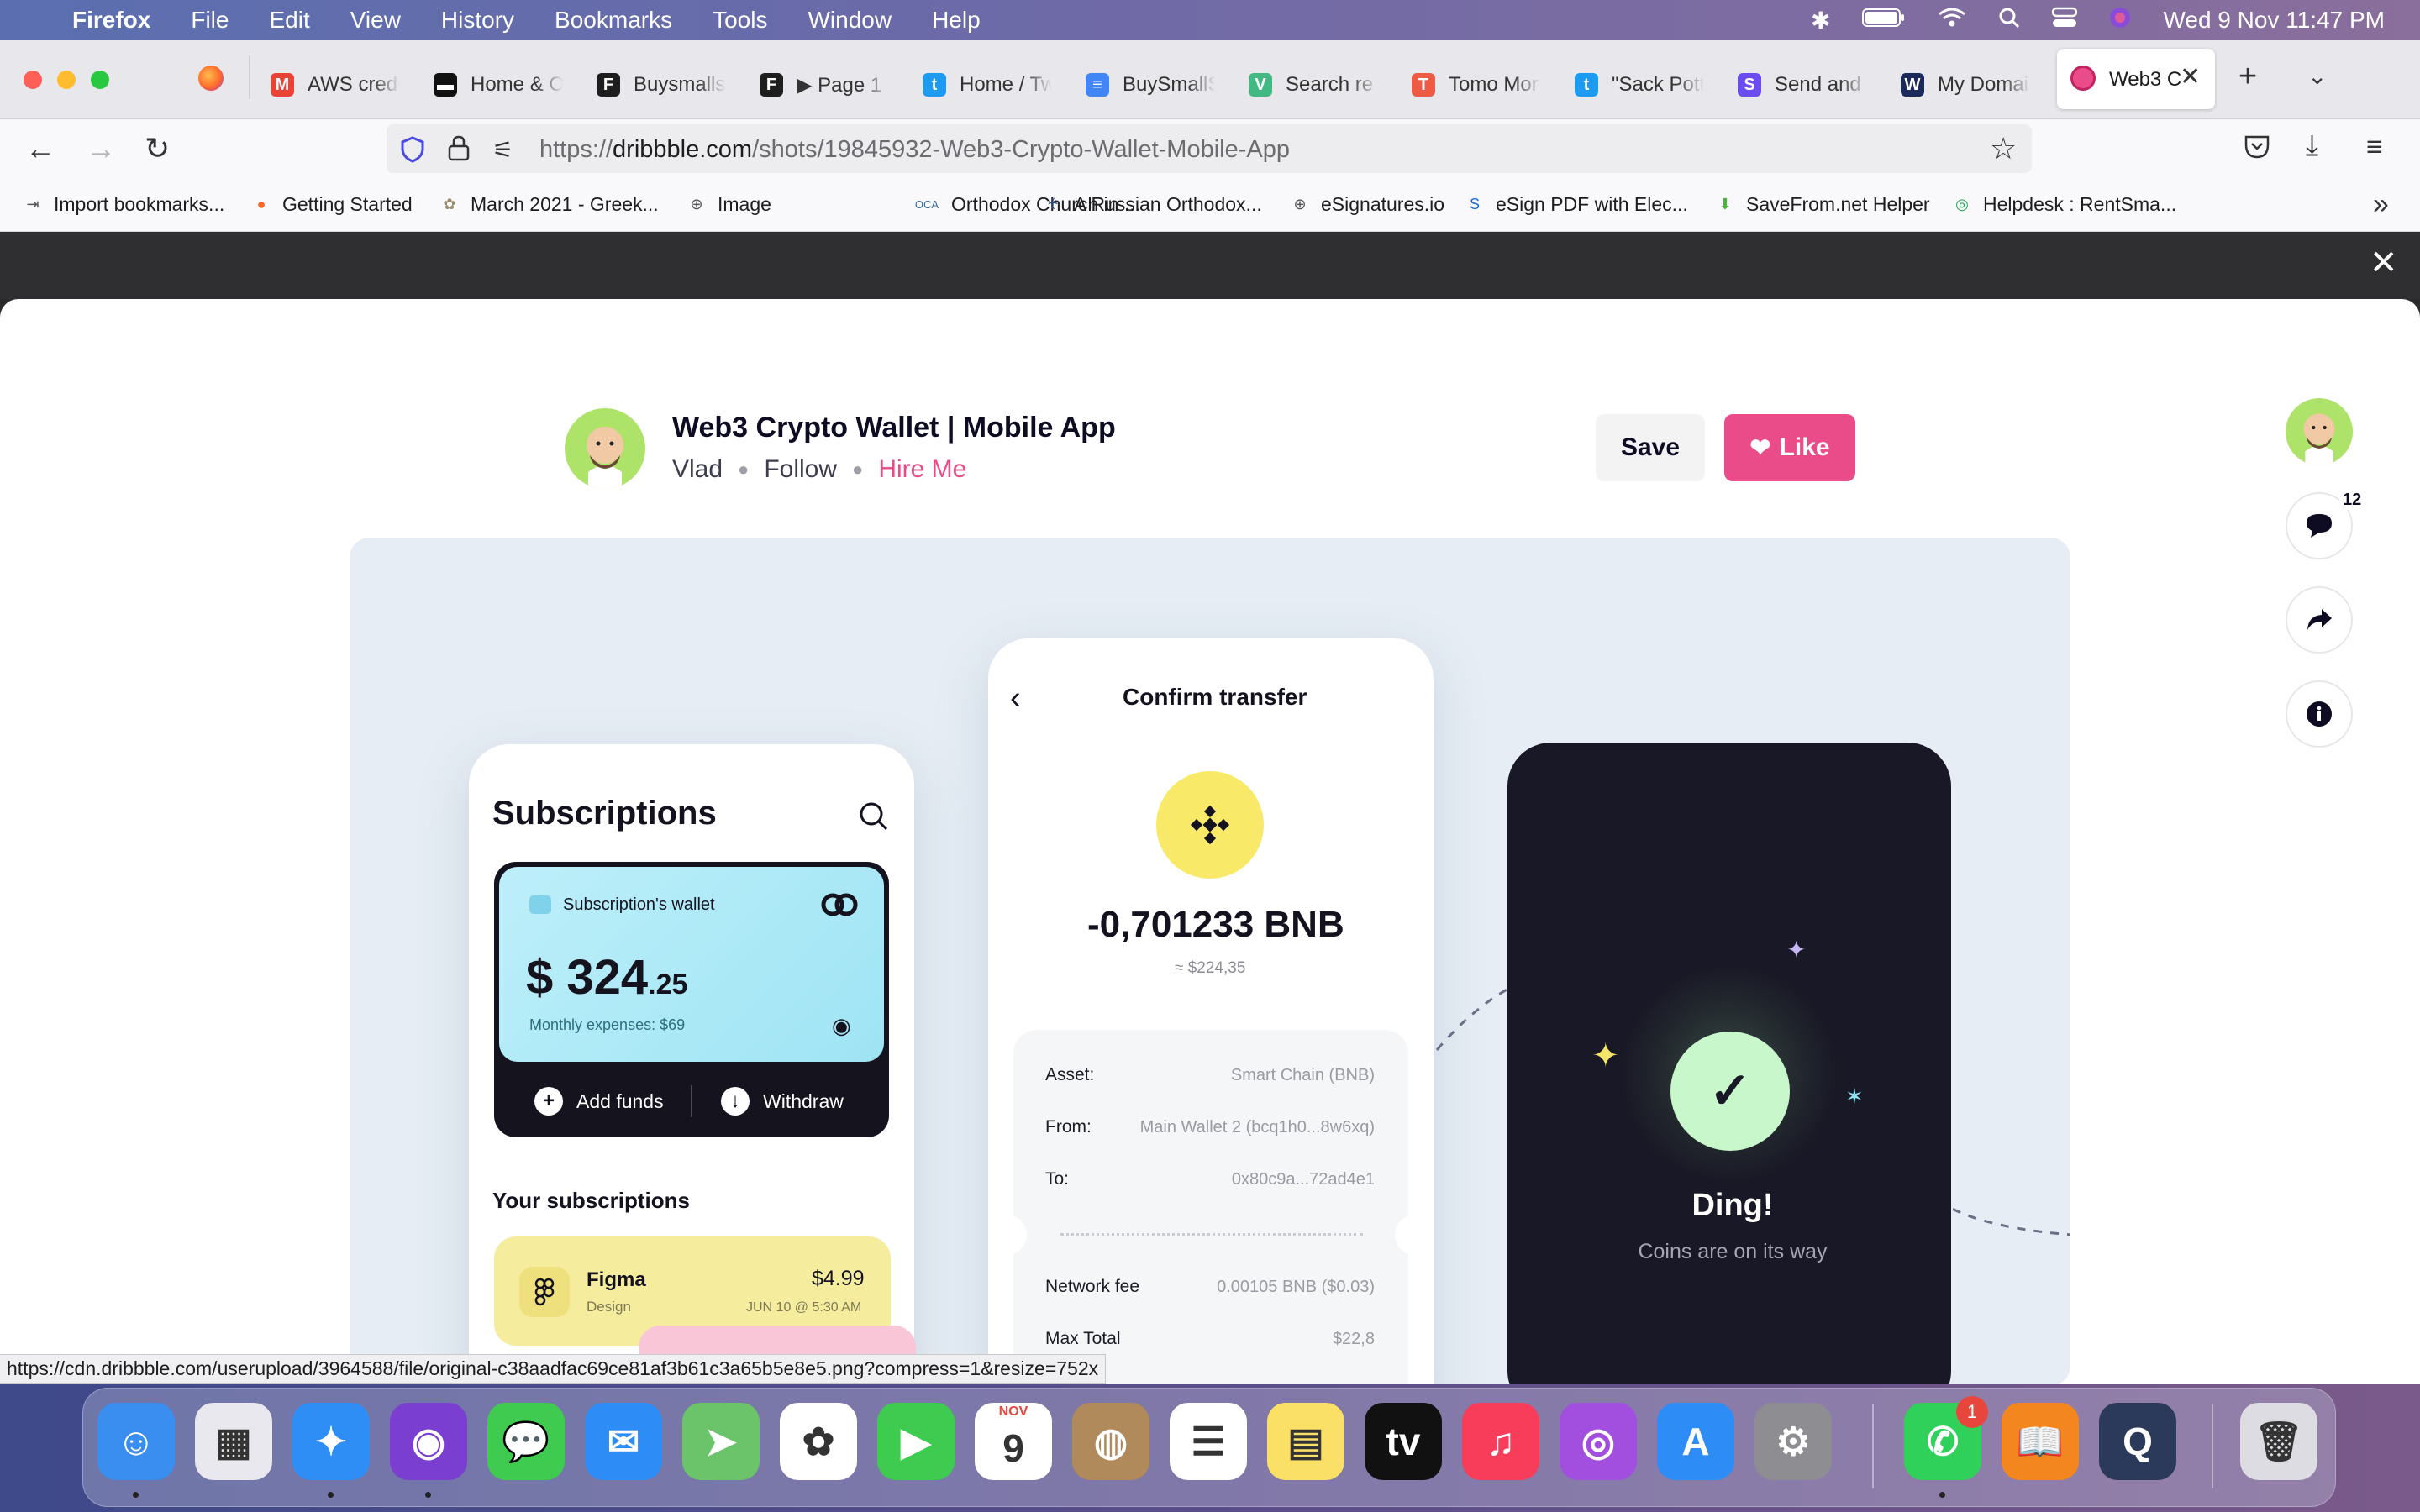  Describe the element at coordinates (136, 1441) in the screenshot. I see `finder-icon: ☺` at that location.